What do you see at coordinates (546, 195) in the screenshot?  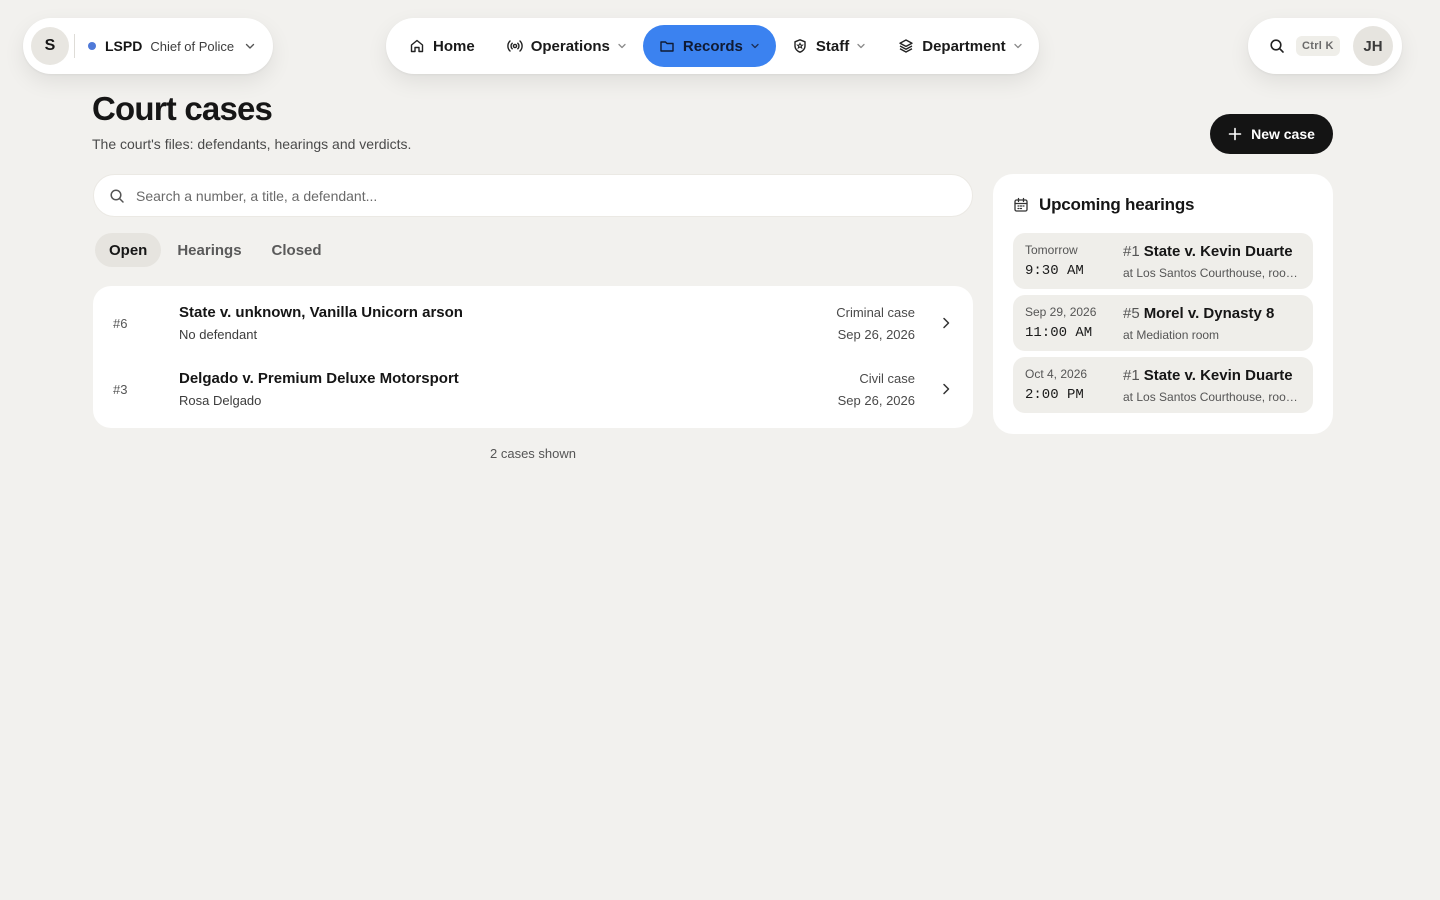 I see `search-input` at bounding box center [546, 195].